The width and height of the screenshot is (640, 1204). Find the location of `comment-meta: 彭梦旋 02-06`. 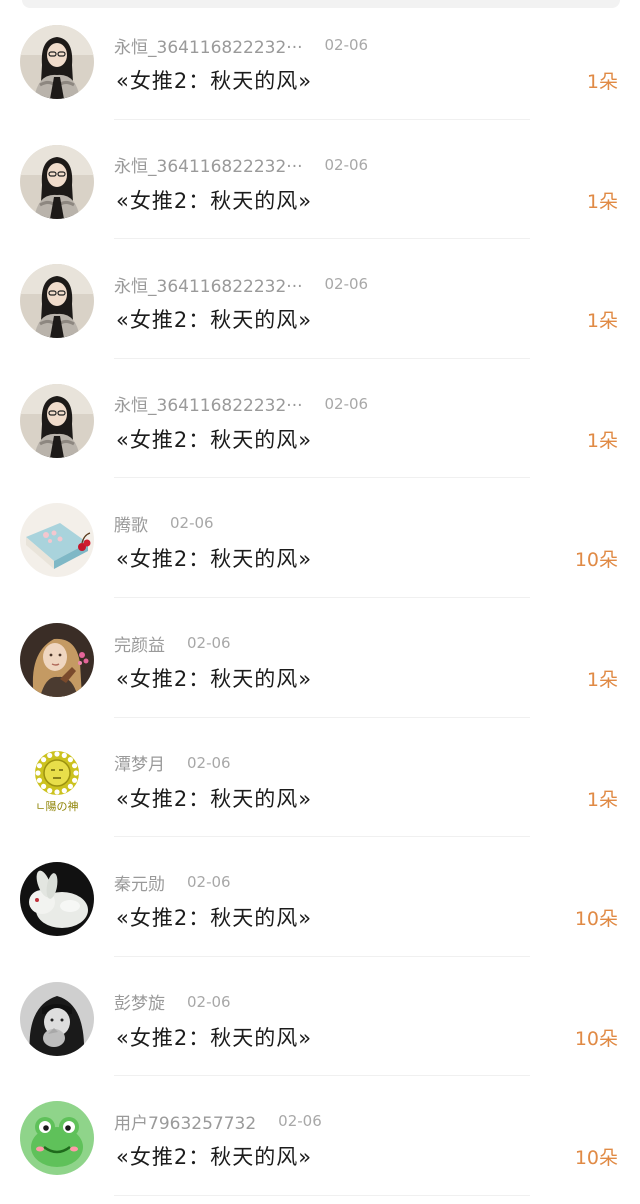

comment-meta: 彭梦旋 02-06 is located at coordinates (172, 1002).